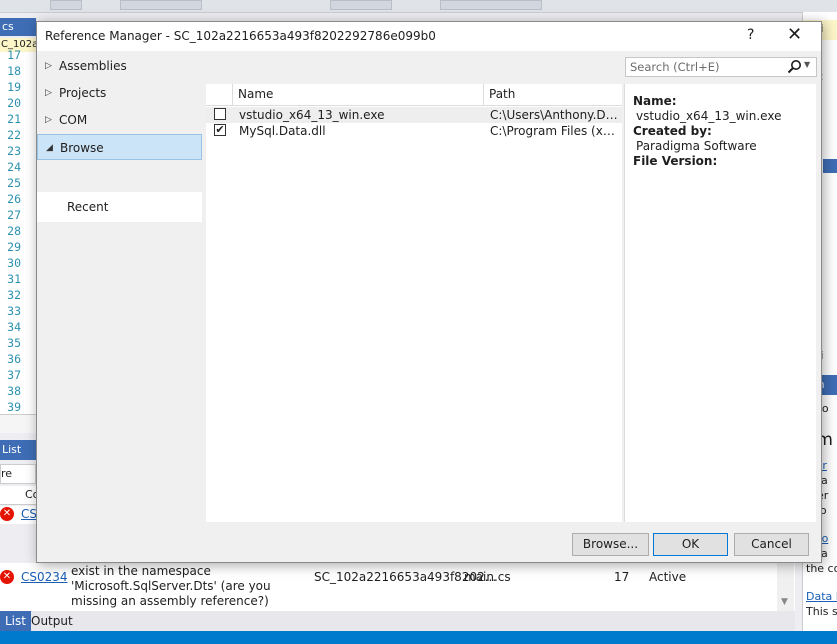  What do you see at coordinates (668, 577) in the screenshot?
I see `error-state: Active` at bounding box center [668, 577].